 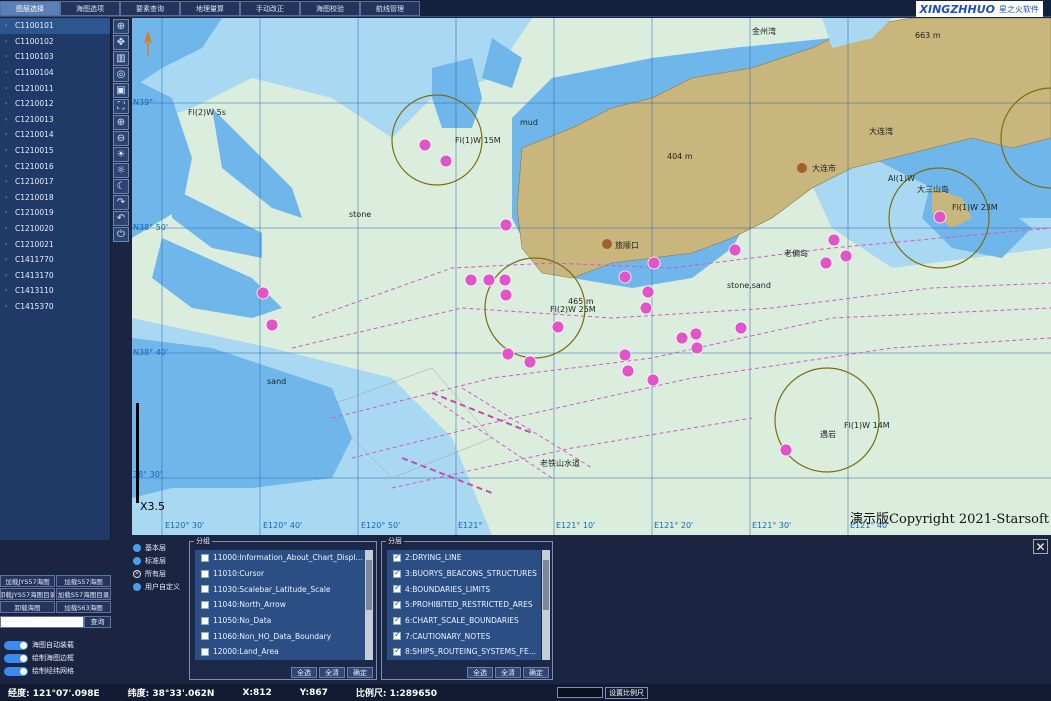 I want to click on load-s57-button: 加载S57海图, so click(x=83, y=581).